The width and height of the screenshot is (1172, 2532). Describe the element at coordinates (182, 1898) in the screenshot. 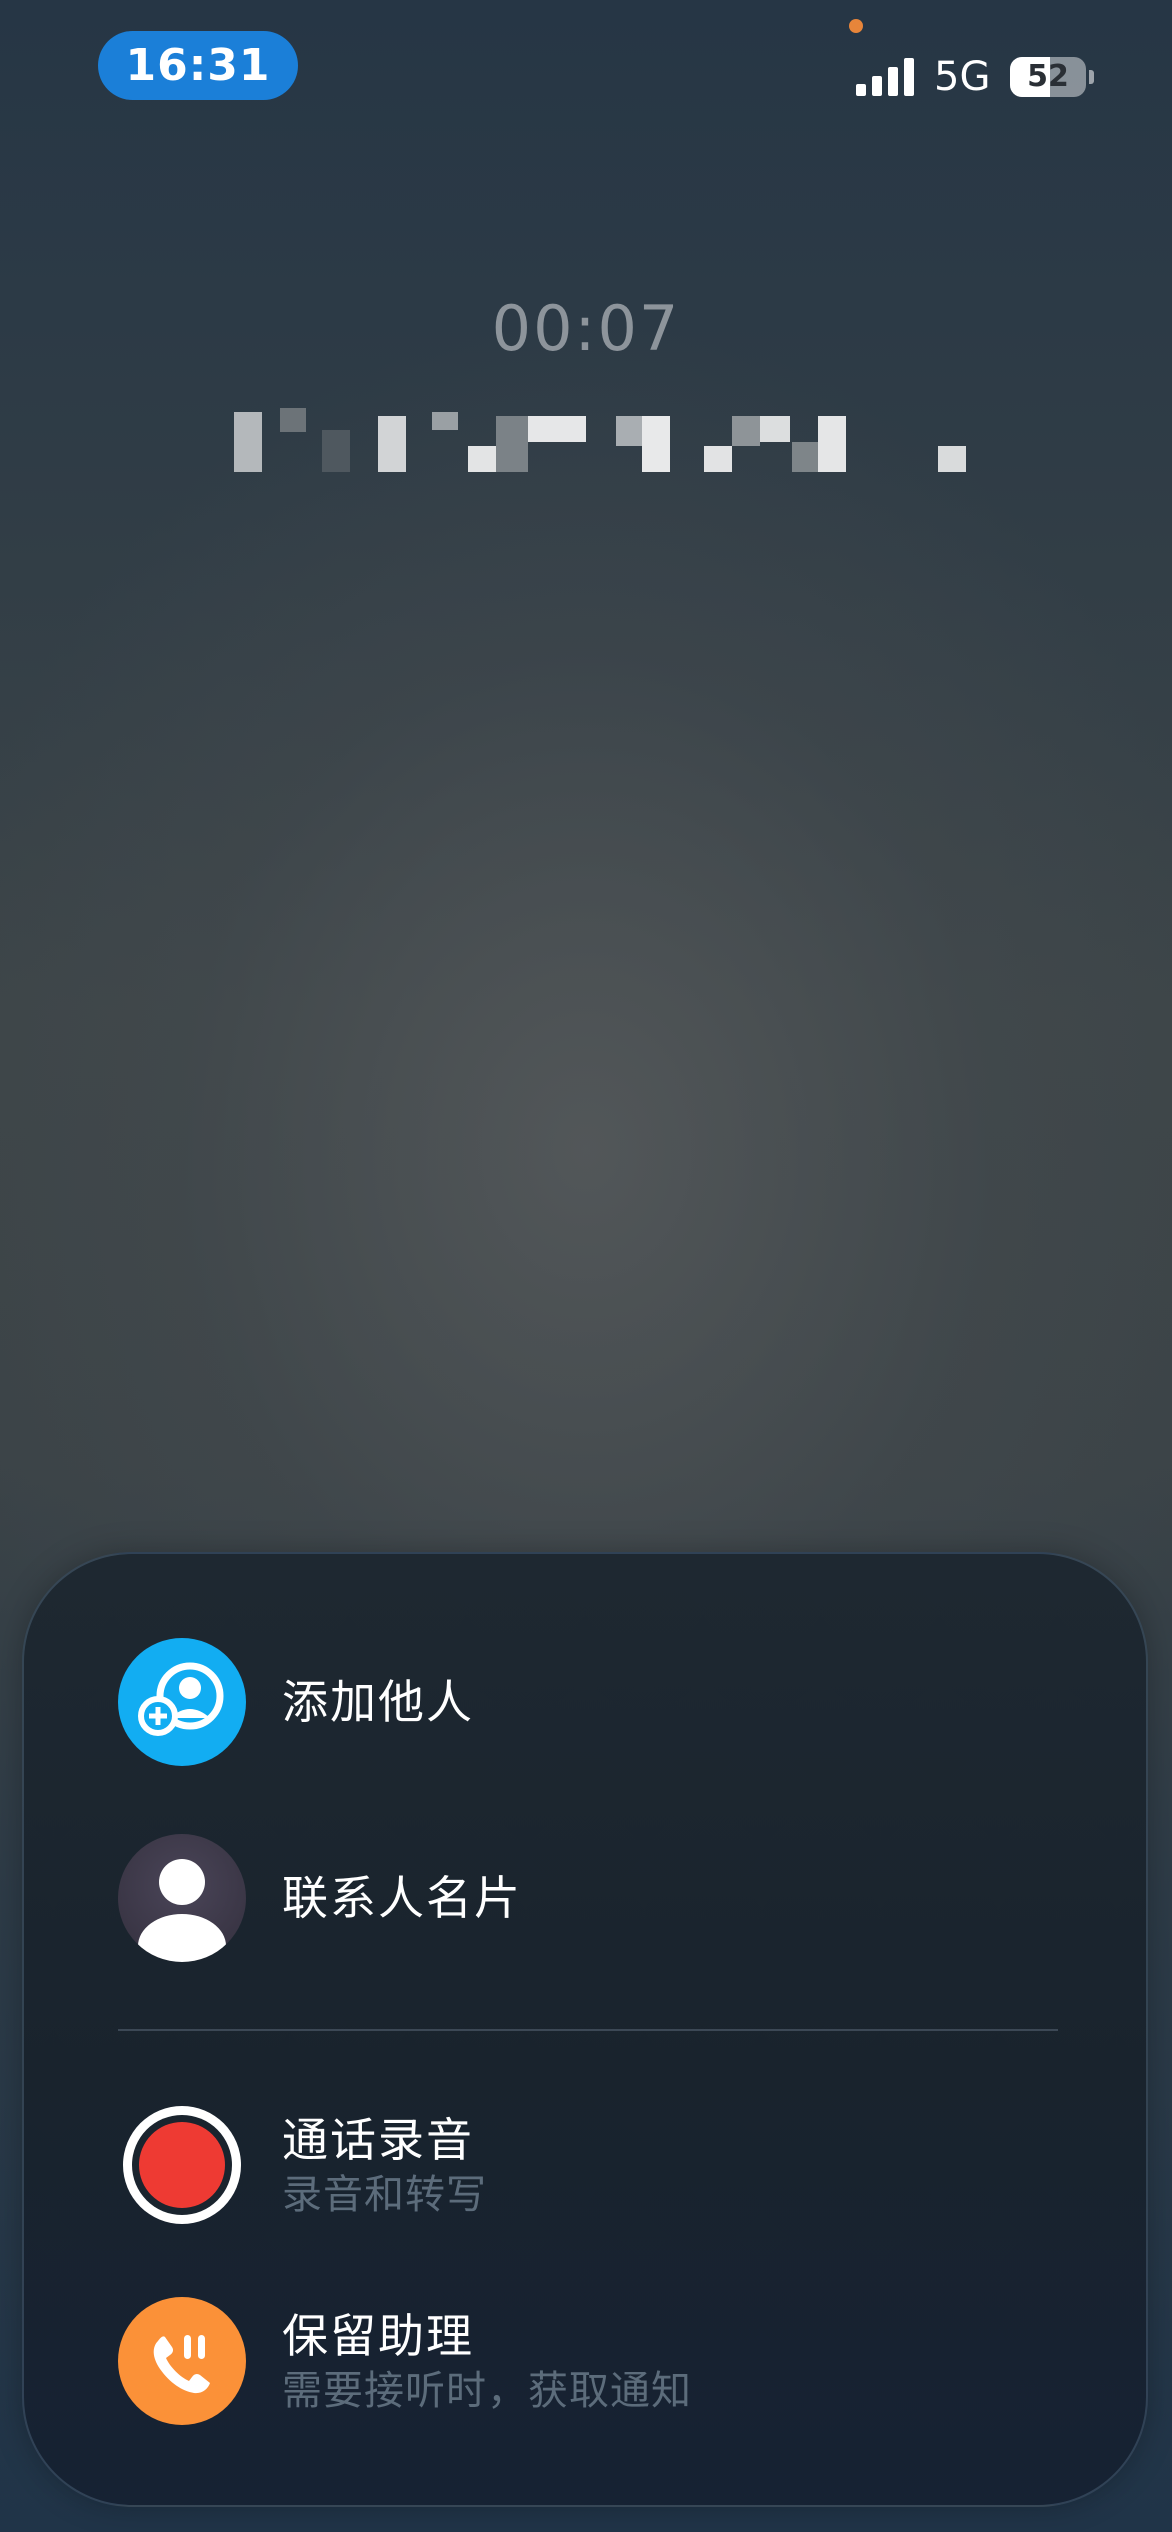

I see `contact-card-icon` at that location.